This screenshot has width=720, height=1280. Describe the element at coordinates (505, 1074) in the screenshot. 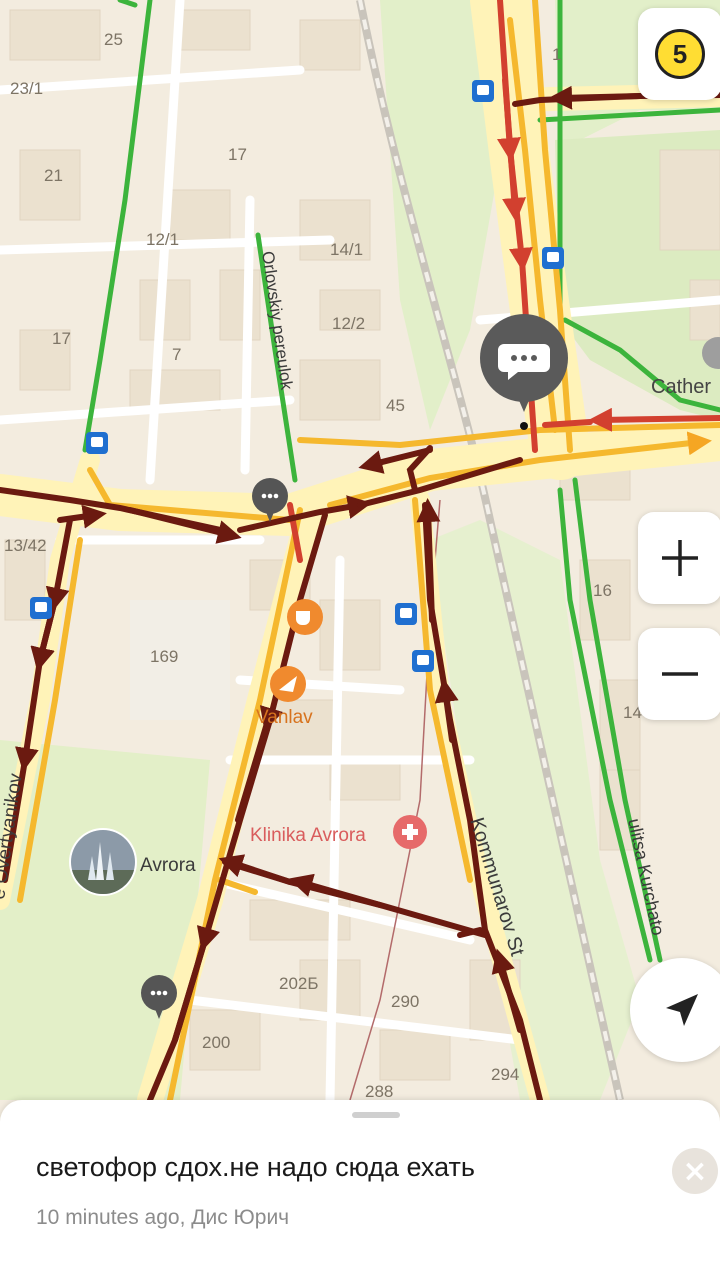

I see `house-number: 294` at that location.